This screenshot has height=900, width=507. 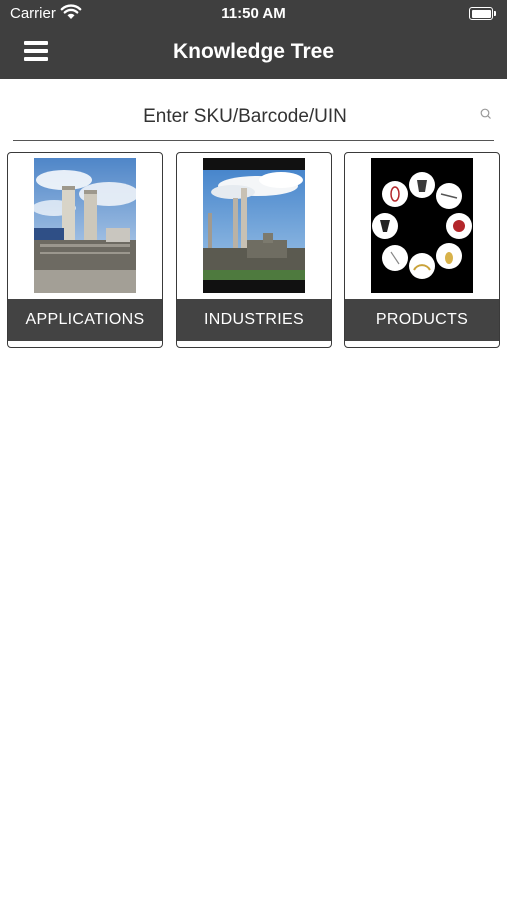 What do you see at coordinates (422, 225) in the screenshot?
I see `safety-equipment-collage` at bounding box center [422, 225].